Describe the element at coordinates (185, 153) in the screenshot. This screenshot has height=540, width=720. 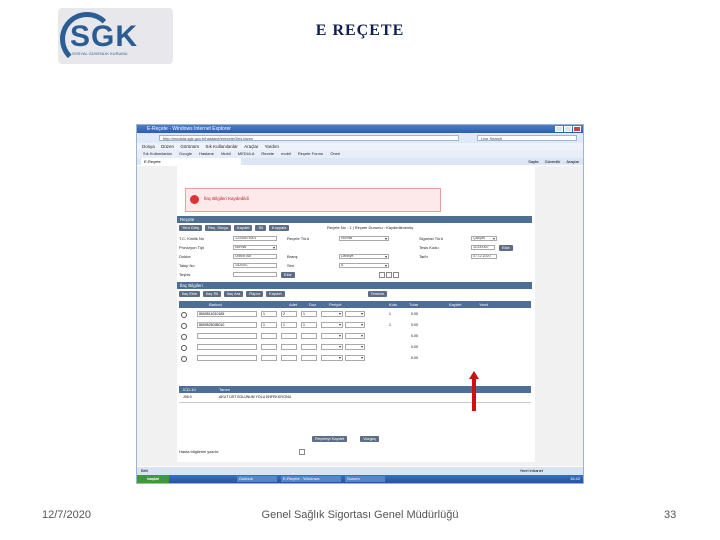
I see `favorite-link: Google` at that location.